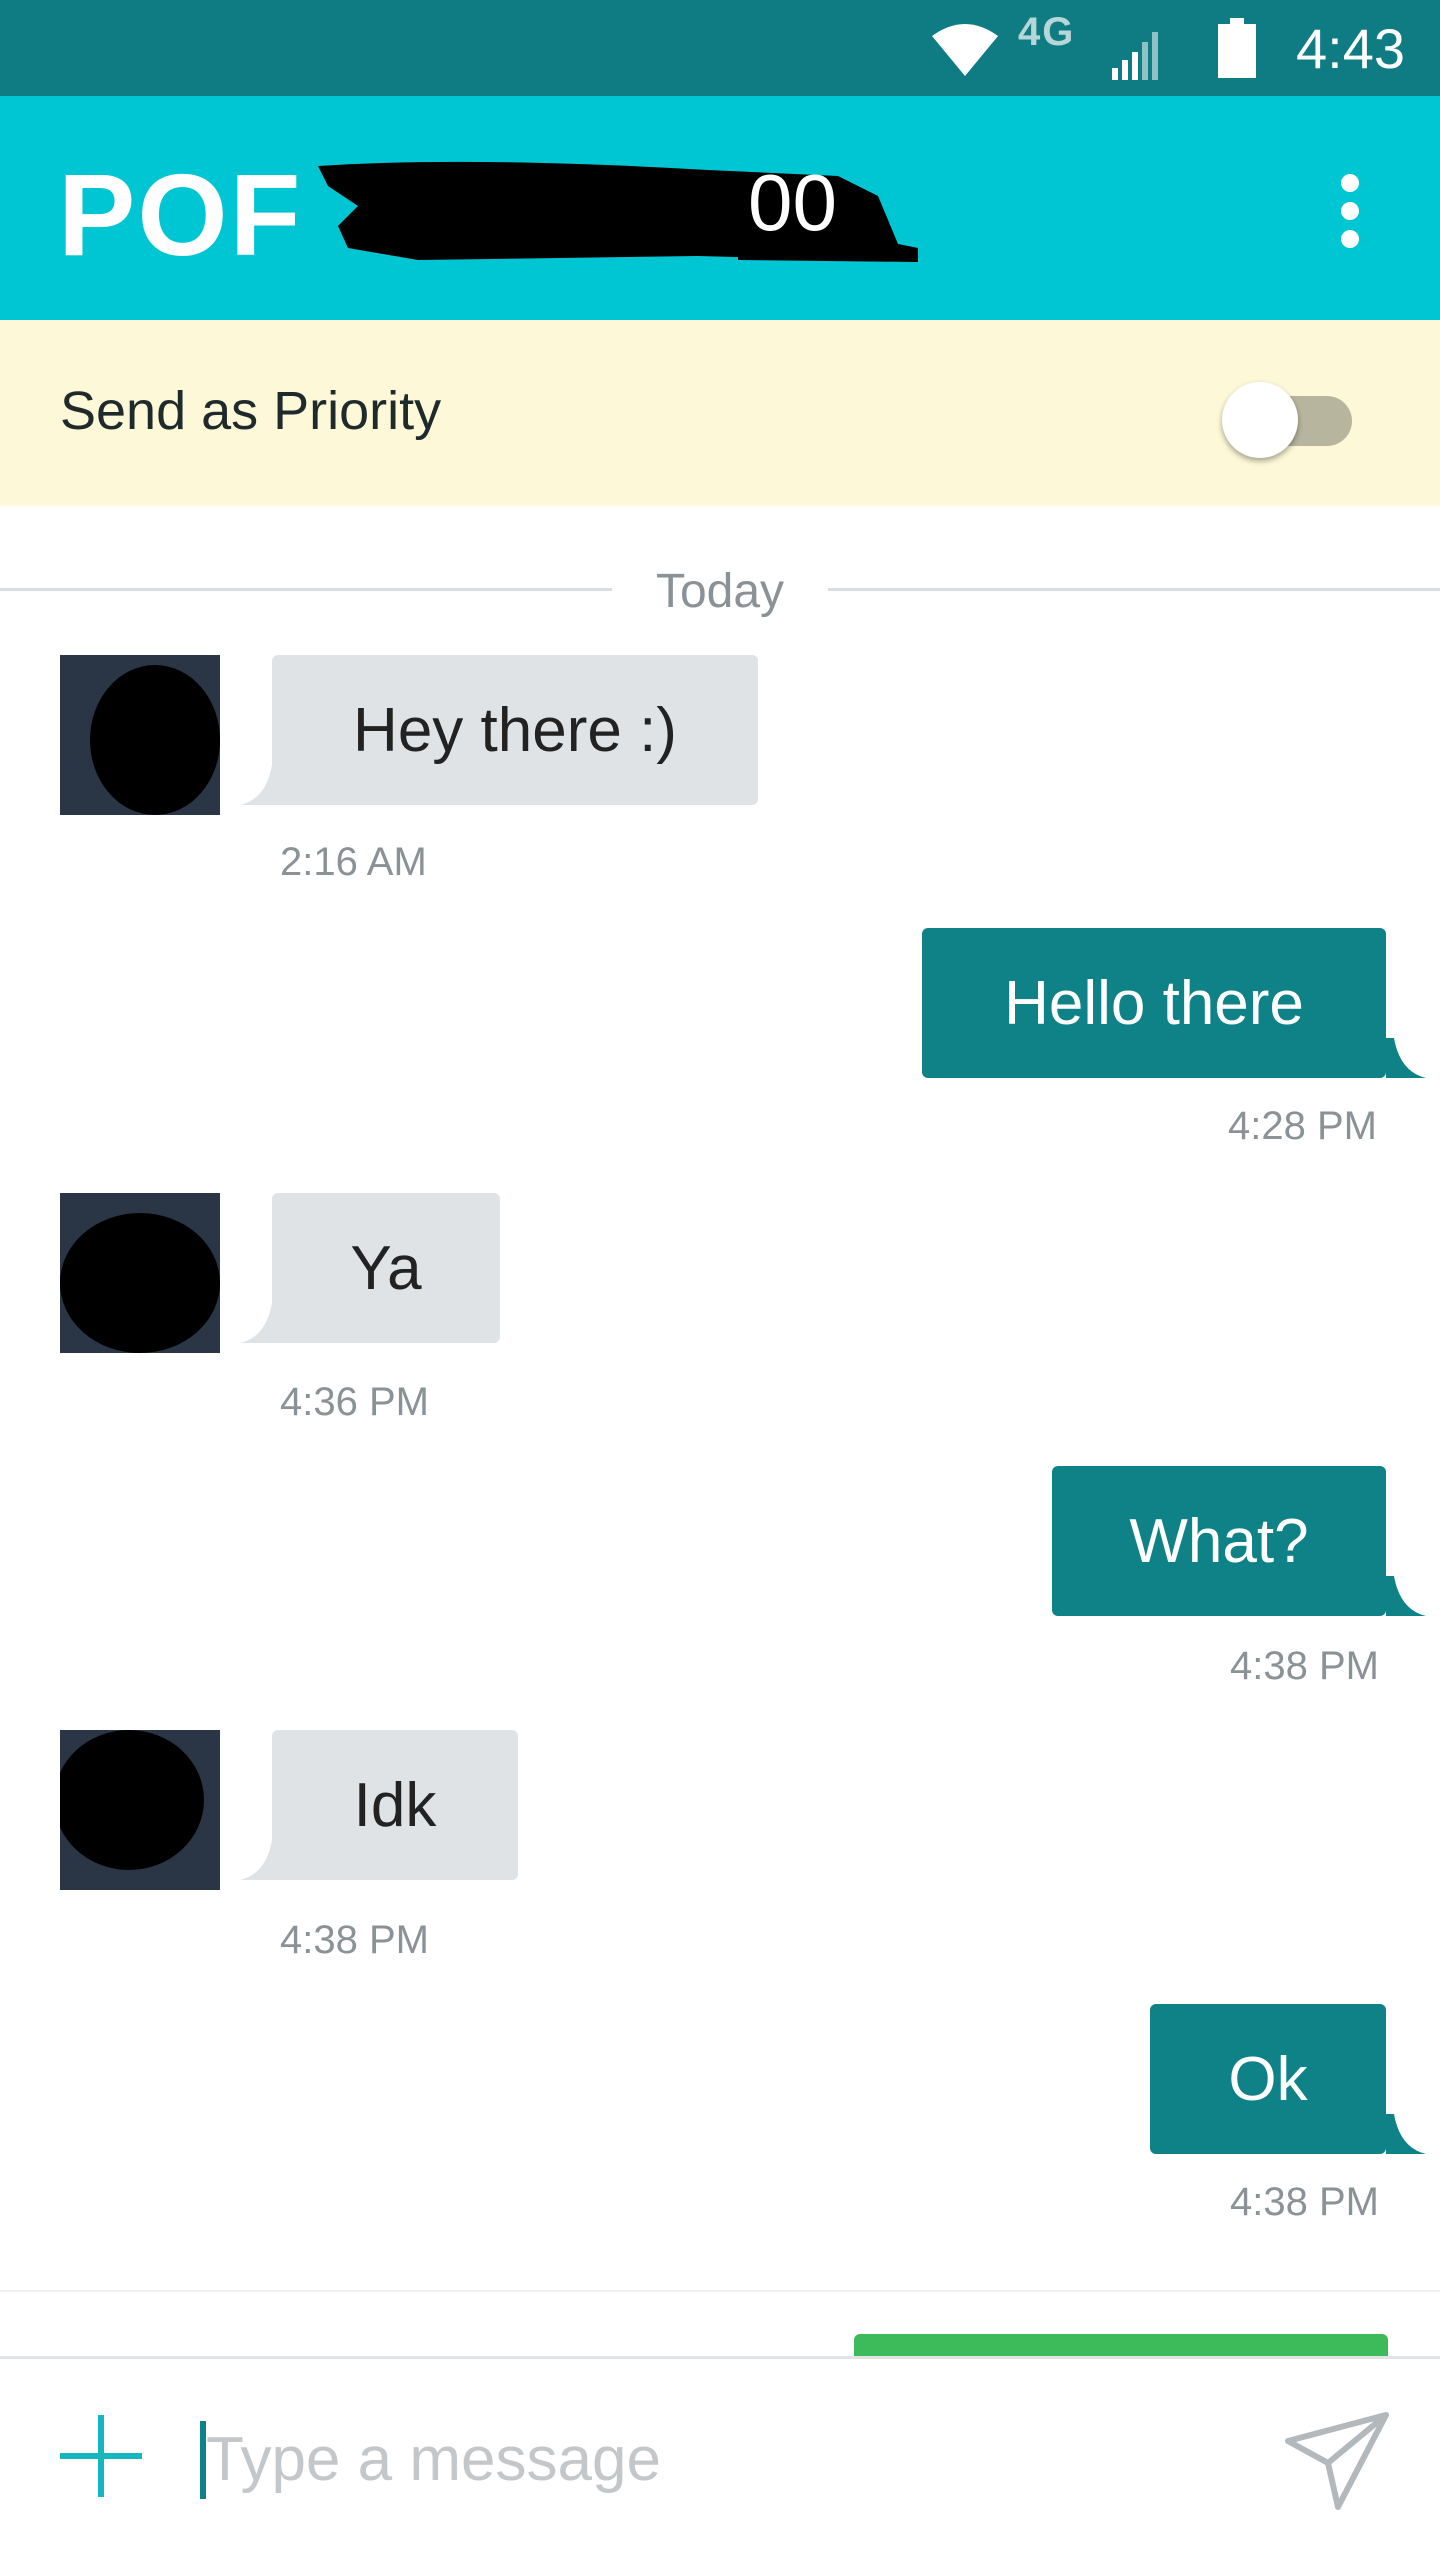  I want to click on day-divider: Today, so click(720, 590).